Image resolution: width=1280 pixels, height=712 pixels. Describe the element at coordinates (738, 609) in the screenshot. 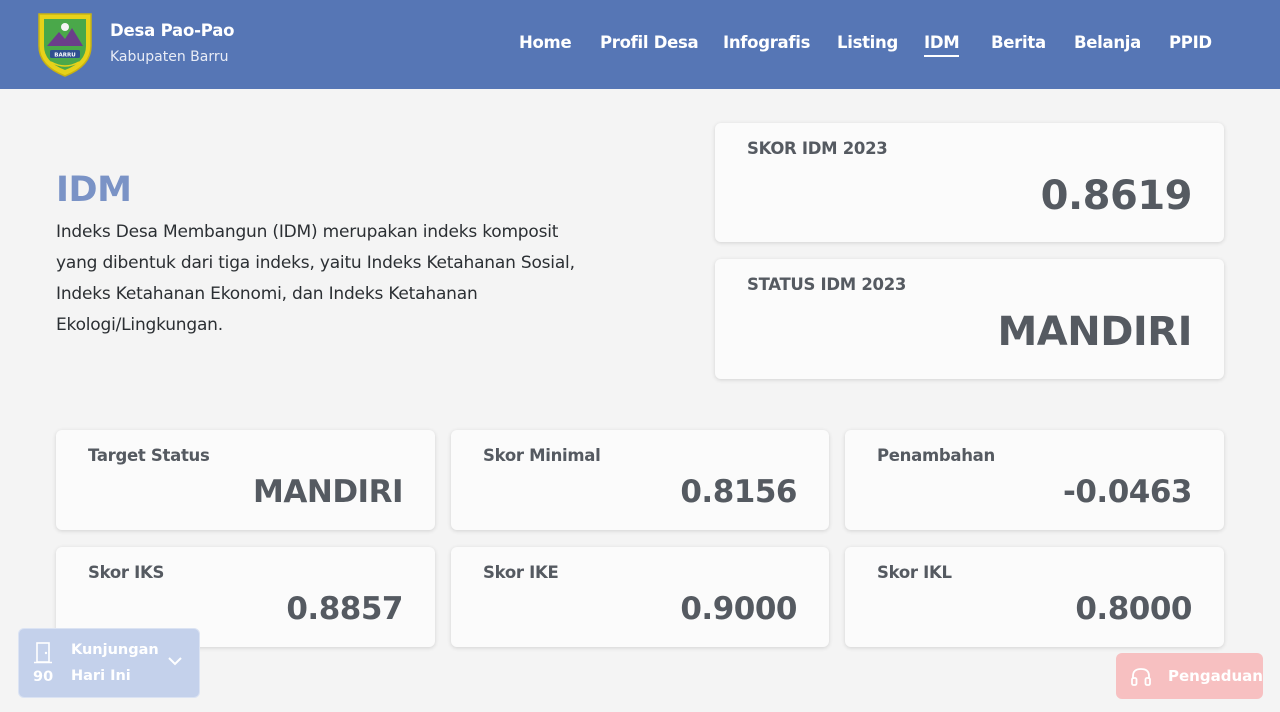

I see `card-value: 0.9000` at that location.